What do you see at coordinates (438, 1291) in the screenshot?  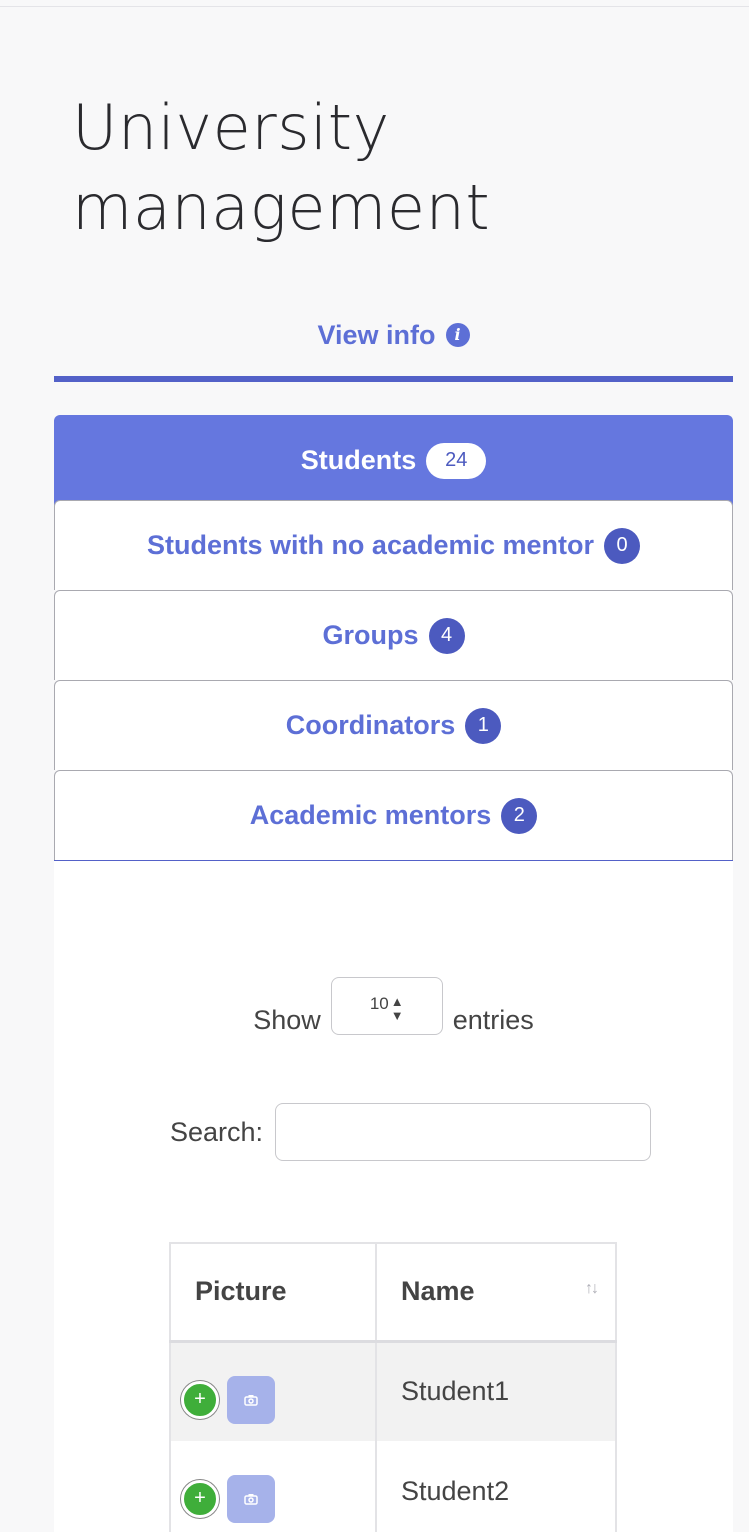 I see `column-header-name-label: Name` at bounding box center [438, 1291].